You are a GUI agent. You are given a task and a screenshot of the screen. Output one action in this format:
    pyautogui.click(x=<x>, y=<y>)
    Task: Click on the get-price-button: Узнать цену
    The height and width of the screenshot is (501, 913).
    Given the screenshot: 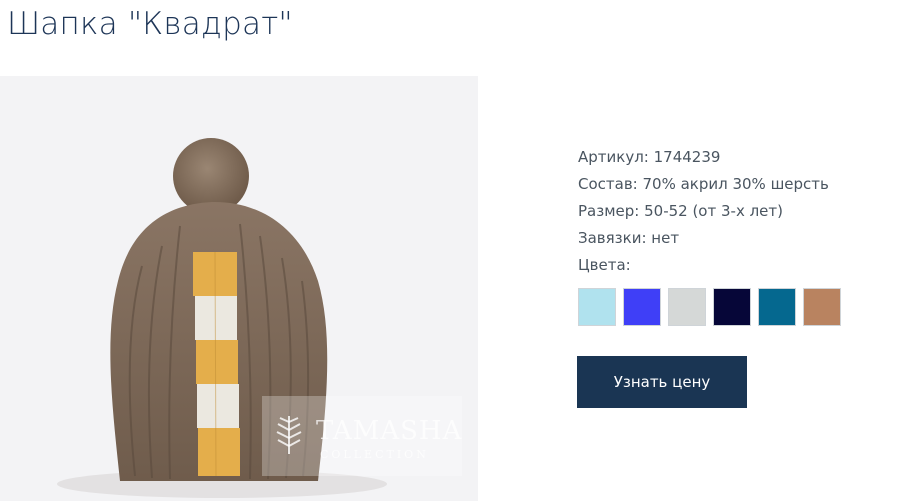 What is the action you would take?
    pyautogui.click(x=662, y=382)
    